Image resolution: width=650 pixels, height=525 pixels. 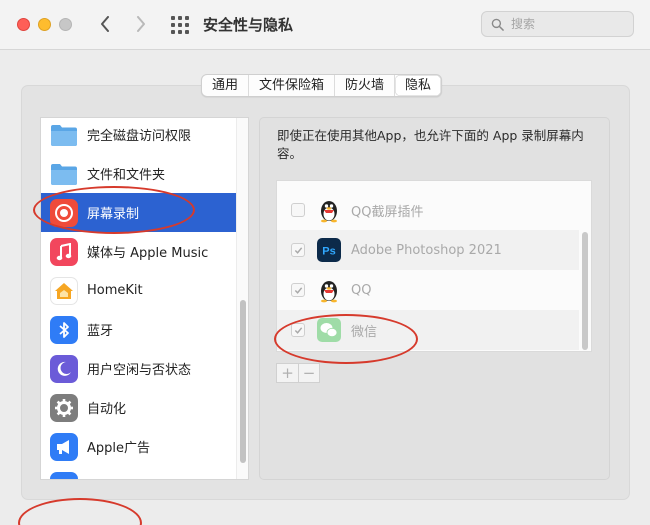 I want to click on analytics-icon, so click(x=64, y=475).